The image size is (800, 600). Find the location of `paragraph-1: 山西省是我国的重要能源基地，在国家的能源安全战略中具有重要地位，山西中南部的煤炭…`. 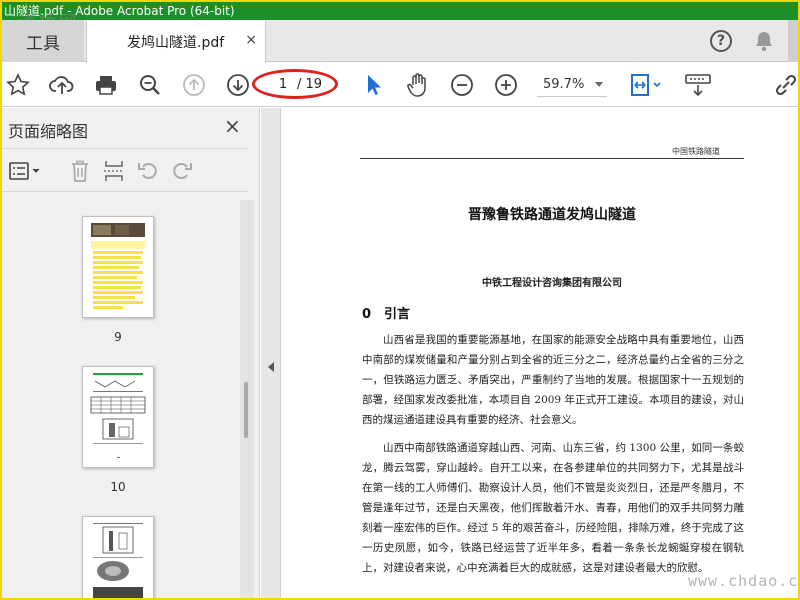

paragraph-1: 山西省是我国的重要能源基地，在国家的能源安全战略中具有重要地位，山西中南部的煤炭… is located at coordinates (553, 380).